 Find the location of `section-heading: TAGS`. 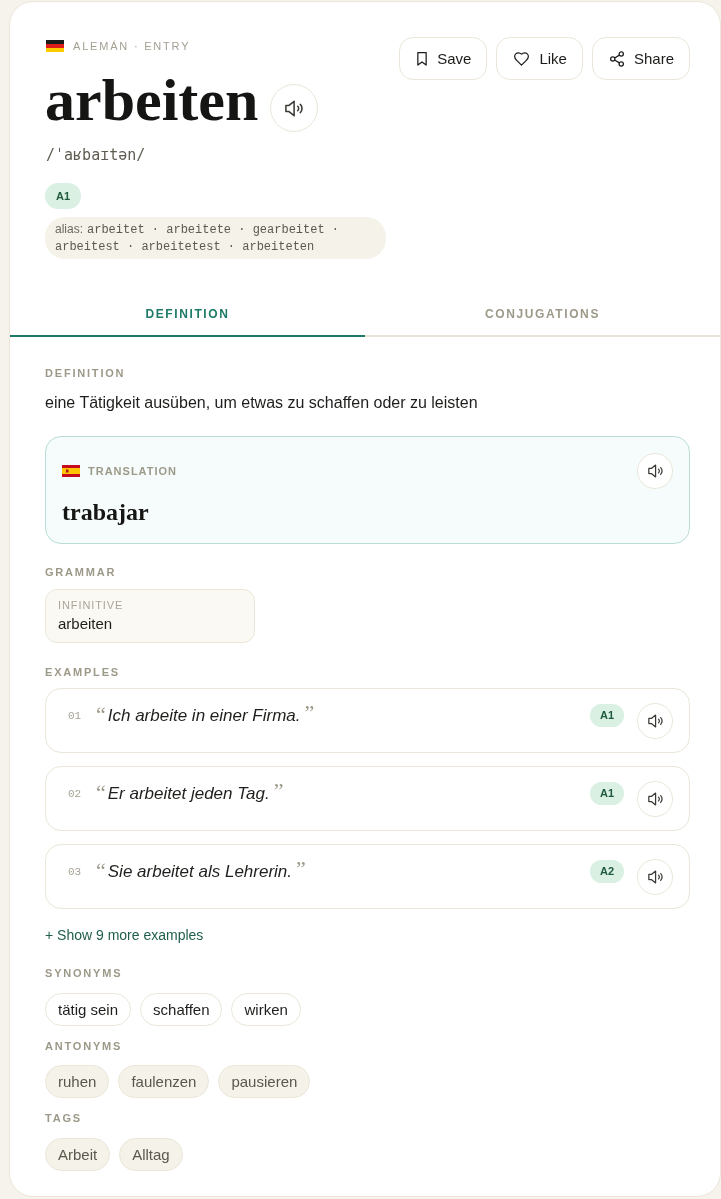

section-heading: TAGS is located at coordinates (63, 1118).